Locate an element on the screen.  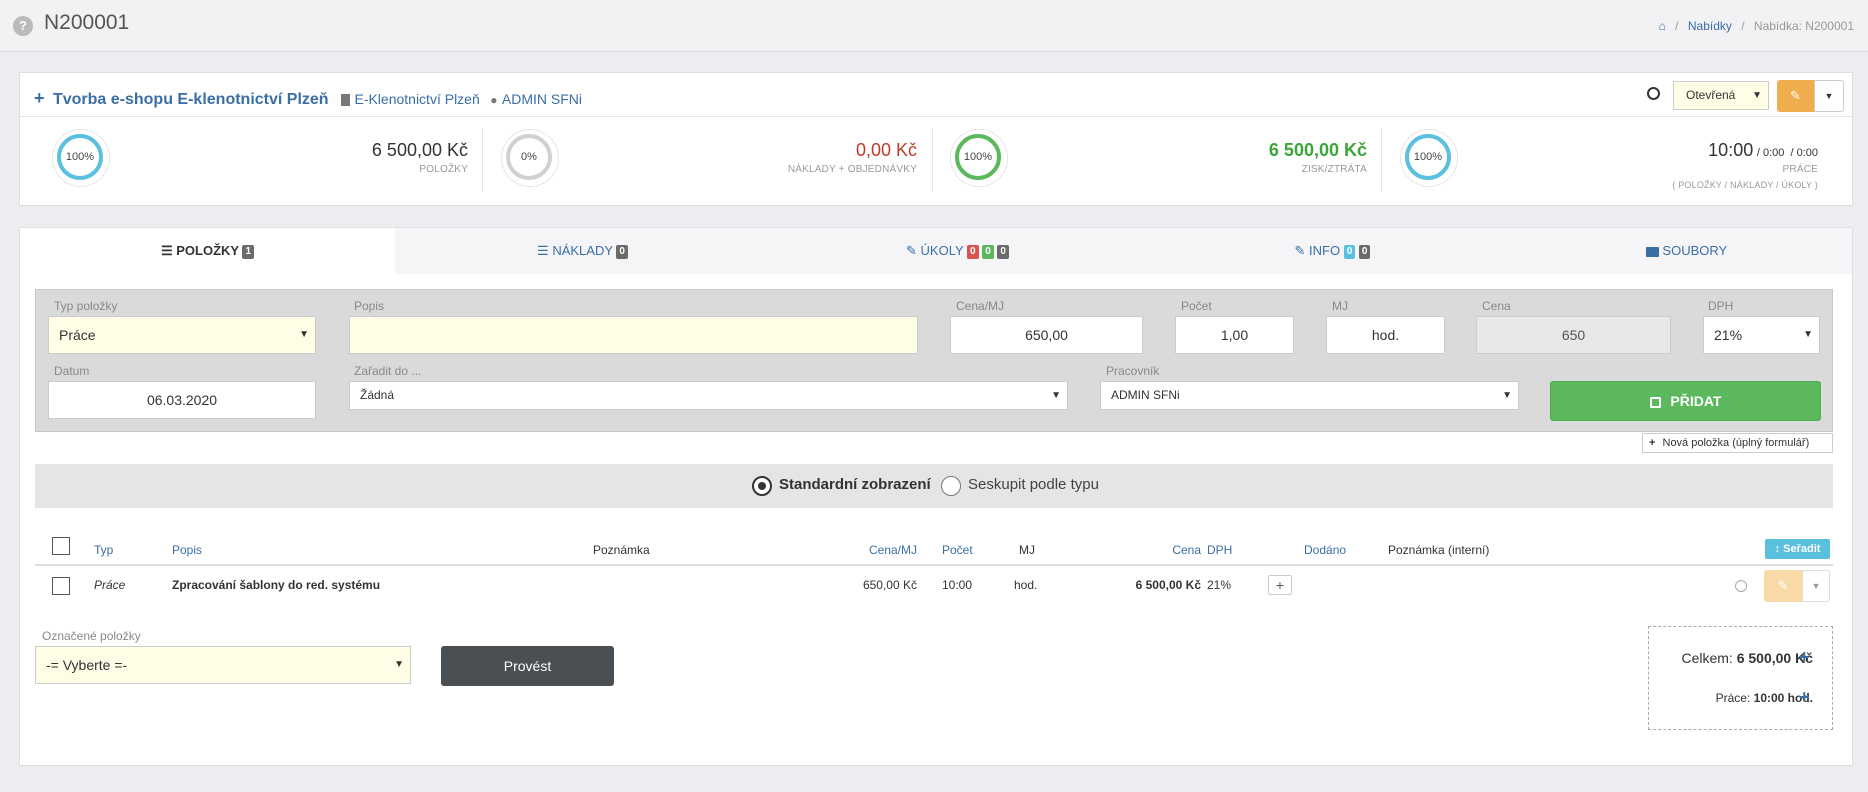
radio-group is located at coordinates (951, 486).